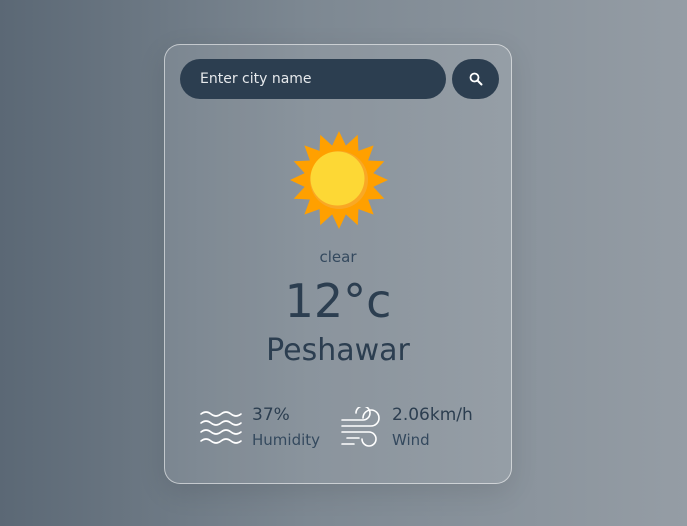  Describe the element at coordinates (411, 440) in the screenshot. I see `wind-label: Wind` at that location.